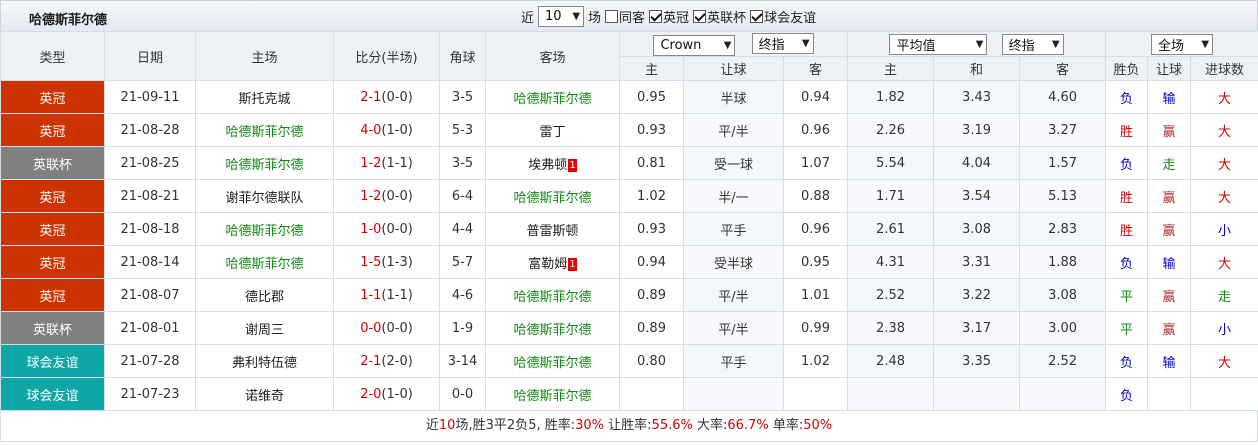 This screenshot has height=445, width=1258. I want to click on score-halftime: (2-0), so click(397, 361).